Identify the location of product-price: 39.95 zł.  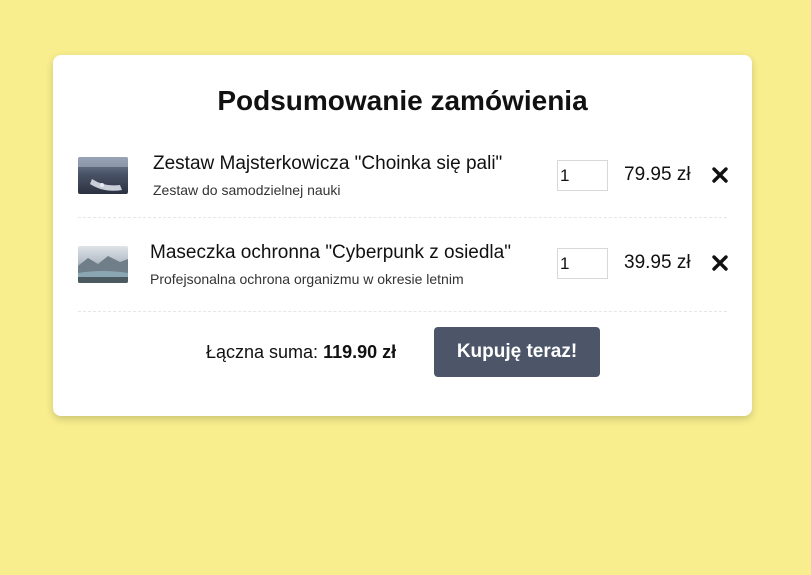
(657, 262).